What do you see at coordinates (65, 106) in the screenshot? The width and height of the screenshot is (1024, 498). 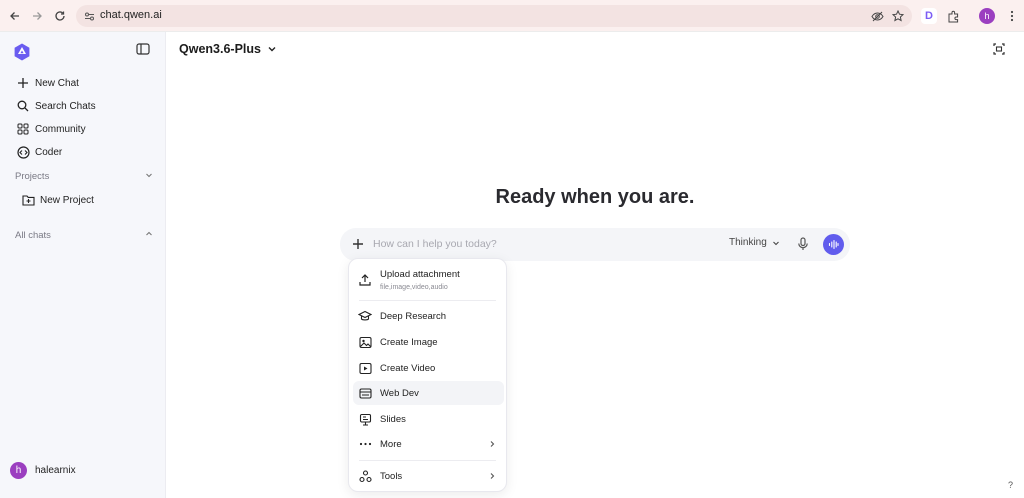 I see `sidebar-item-label: Search Chats` at bounding box center [65, 106].